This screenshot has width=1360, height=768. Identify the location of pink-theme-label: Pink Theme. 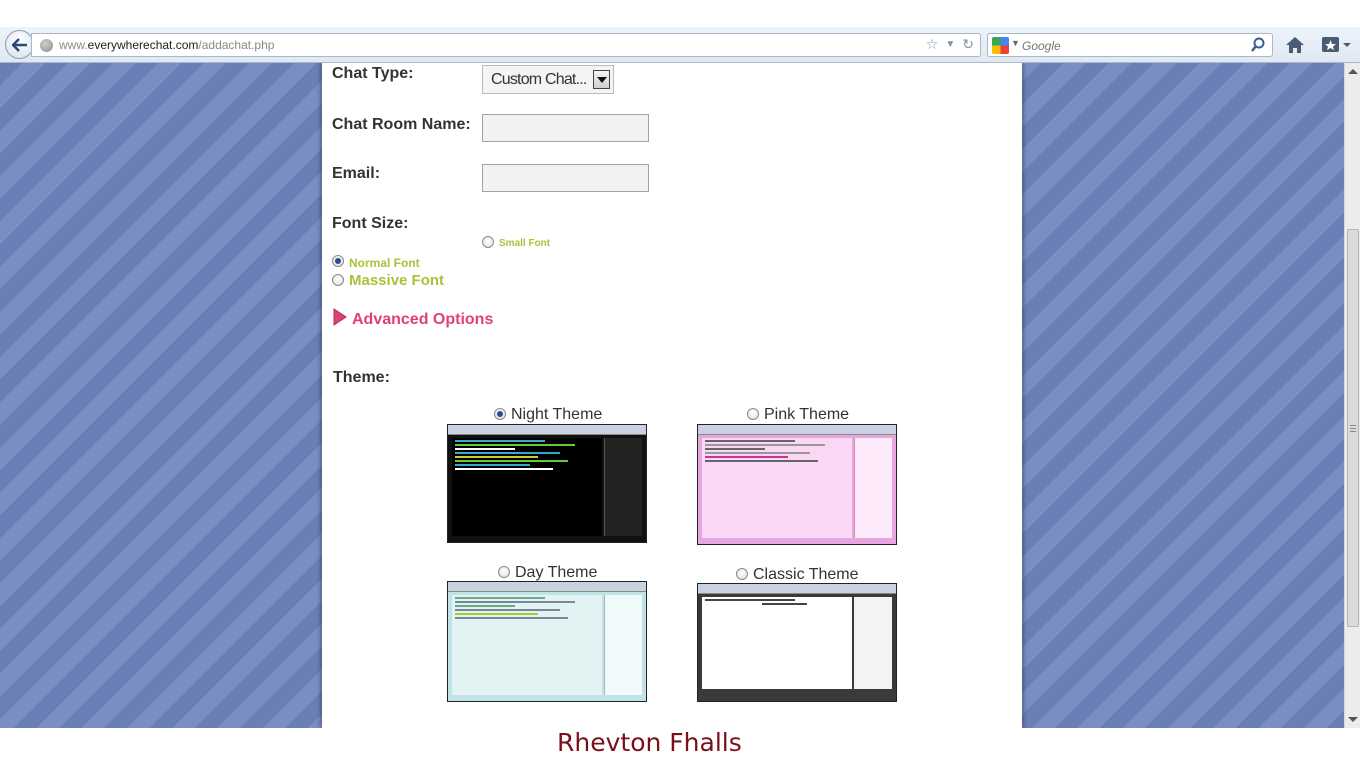
(806, 415).